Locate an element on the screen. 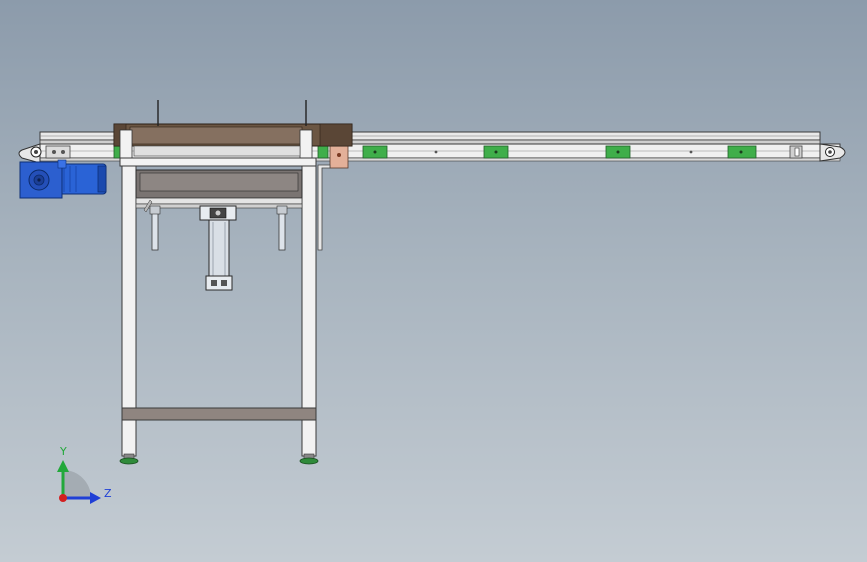  foot-pad-left is located at coordinates (129, 461).